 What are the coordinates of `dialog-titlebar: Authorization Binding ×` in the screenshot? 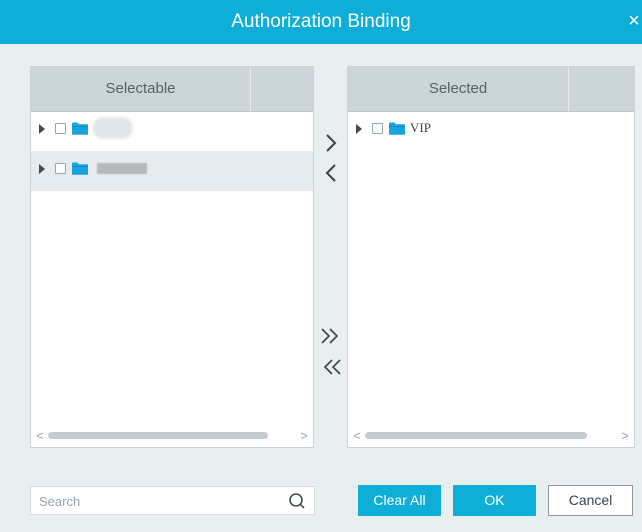 It's located at (321, 22).